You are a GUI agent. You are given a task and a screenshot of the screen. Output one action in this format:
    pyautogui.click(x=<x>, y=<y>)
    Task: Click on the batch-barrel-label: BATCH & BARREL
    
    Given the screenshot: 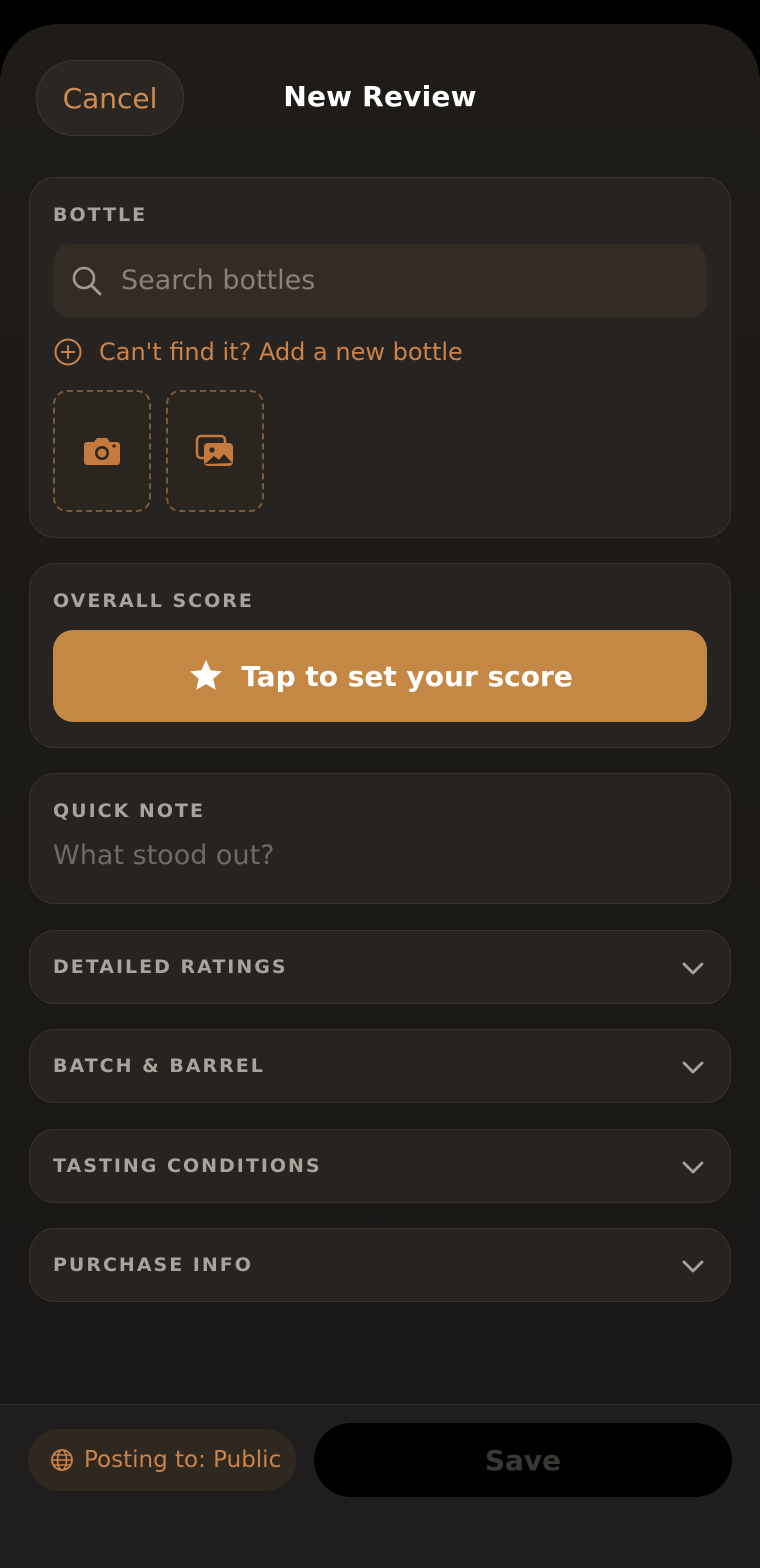 What is the action you would take?
    pyautogui.click(x=159, y=1066)
    